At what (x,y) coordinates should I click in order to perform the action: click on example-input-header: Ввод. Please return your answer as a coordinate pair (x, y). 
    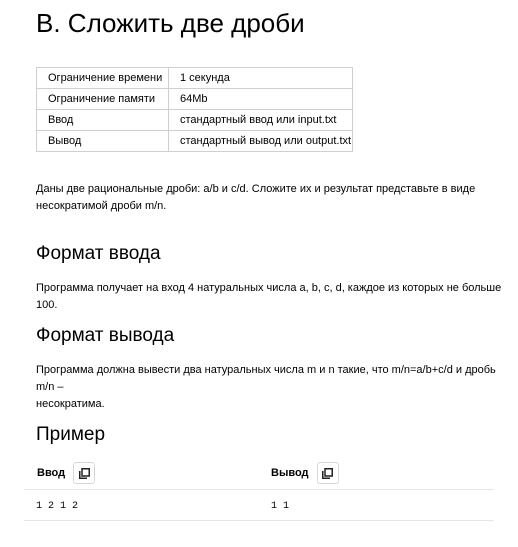
    Looking at the image, I should click on (66, 473).